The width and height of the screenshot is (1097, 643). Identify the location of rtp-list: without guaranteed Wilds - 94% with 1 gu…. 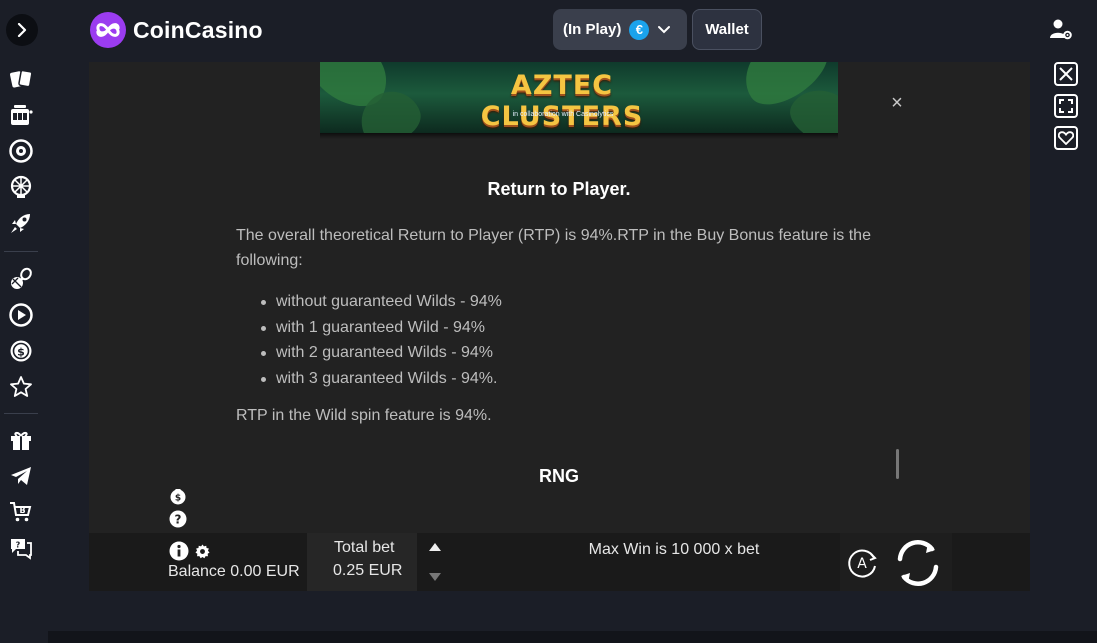
(381, 340).